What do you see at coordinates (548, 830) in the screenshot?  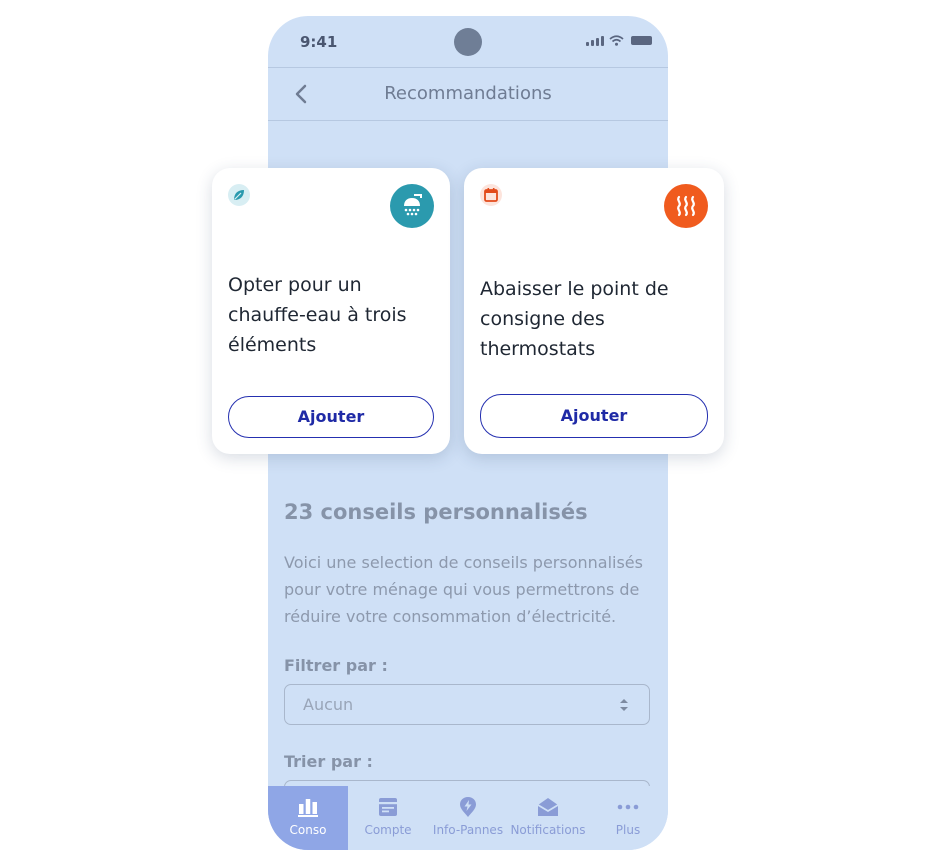 I see `tab-label: Notifications` at bounding box center [548, 830].